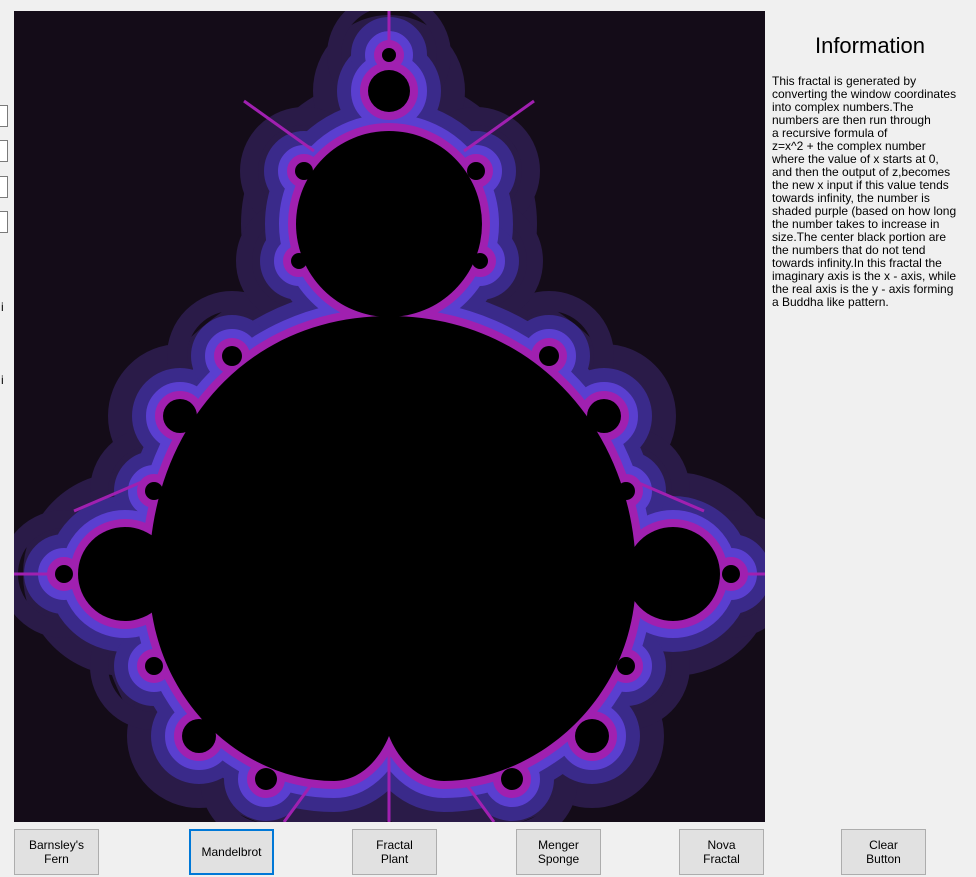 The image size is (976, 877). I want to click on nova-fractal-button: Nova Fractal, so click(721, 852).